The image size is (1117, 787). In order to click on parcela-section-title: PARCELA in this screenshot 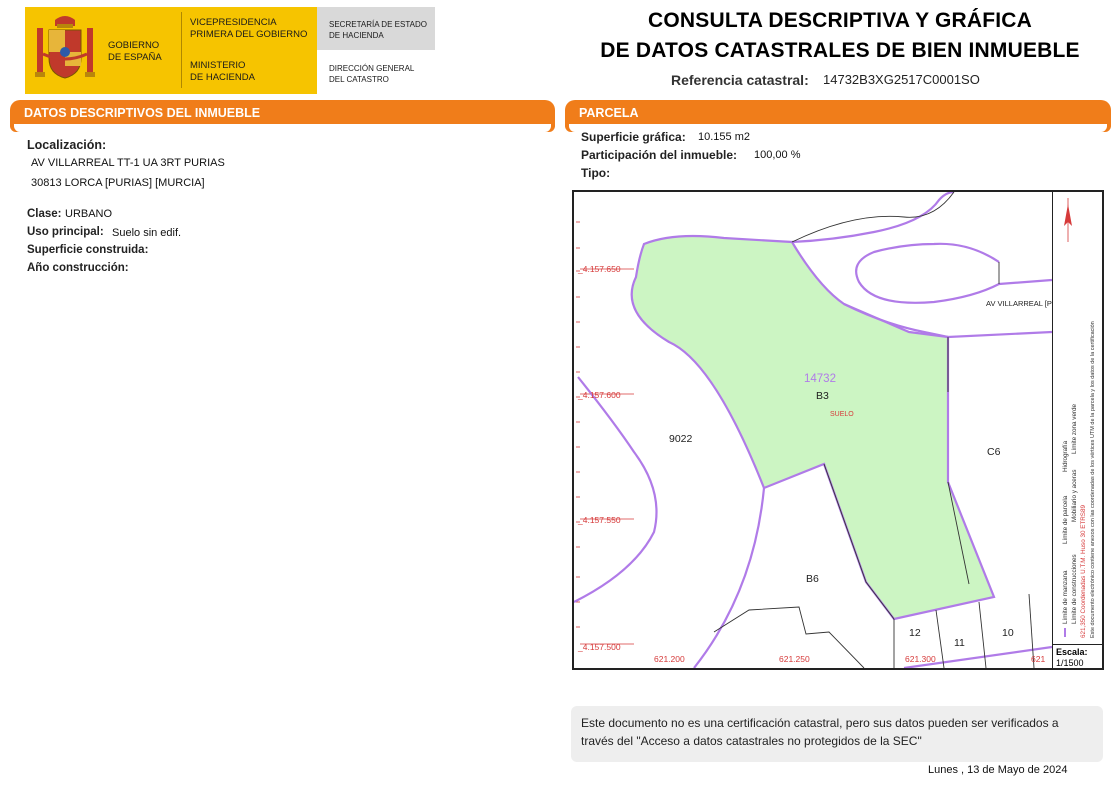, I will do `click(609, 113)`.